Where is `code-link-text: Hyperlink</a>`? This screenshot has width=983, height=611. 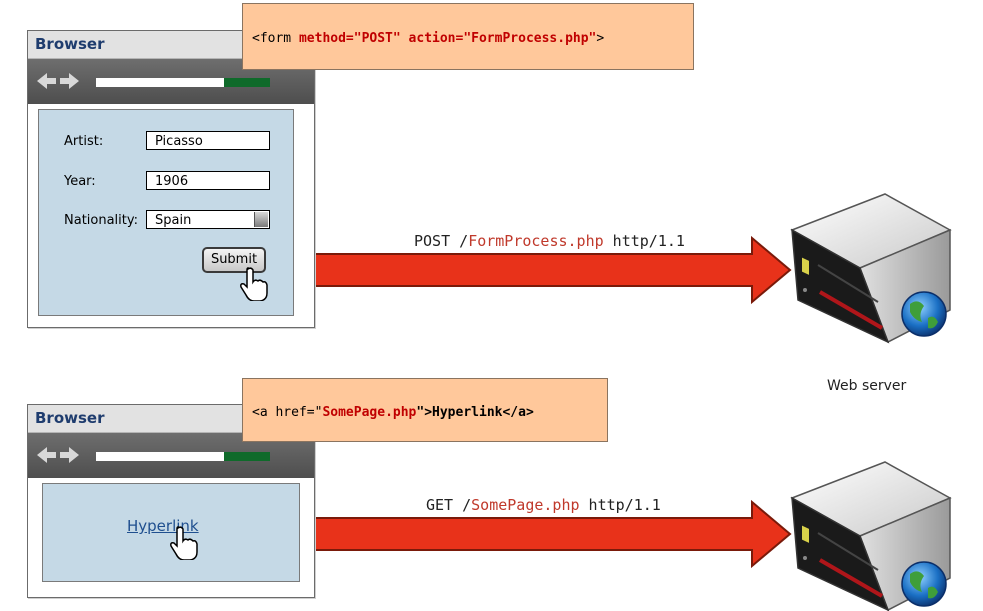
code-link-text: Hyperlink</a> is located at coordinates (483, 412).